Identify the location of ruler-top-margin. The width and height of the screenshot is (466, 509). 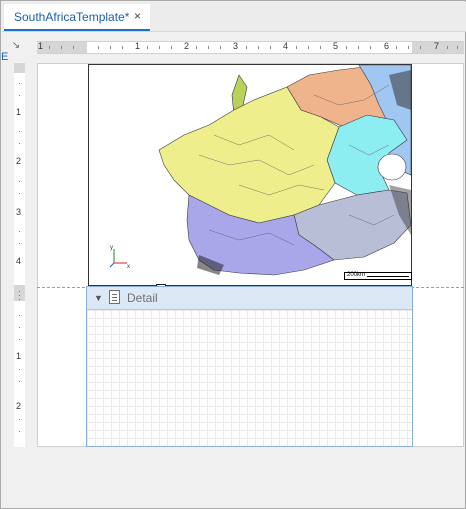
(19, 68).